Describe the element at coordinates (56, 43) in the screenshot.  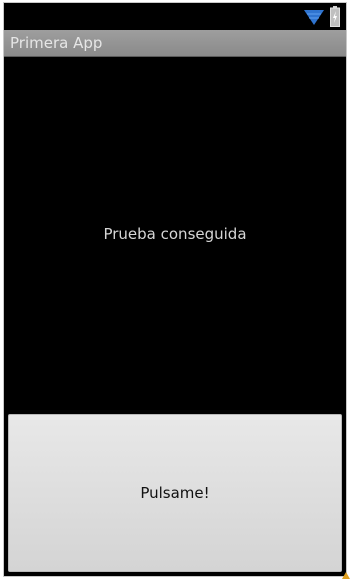
I see `app-title: Primera App` at that location.